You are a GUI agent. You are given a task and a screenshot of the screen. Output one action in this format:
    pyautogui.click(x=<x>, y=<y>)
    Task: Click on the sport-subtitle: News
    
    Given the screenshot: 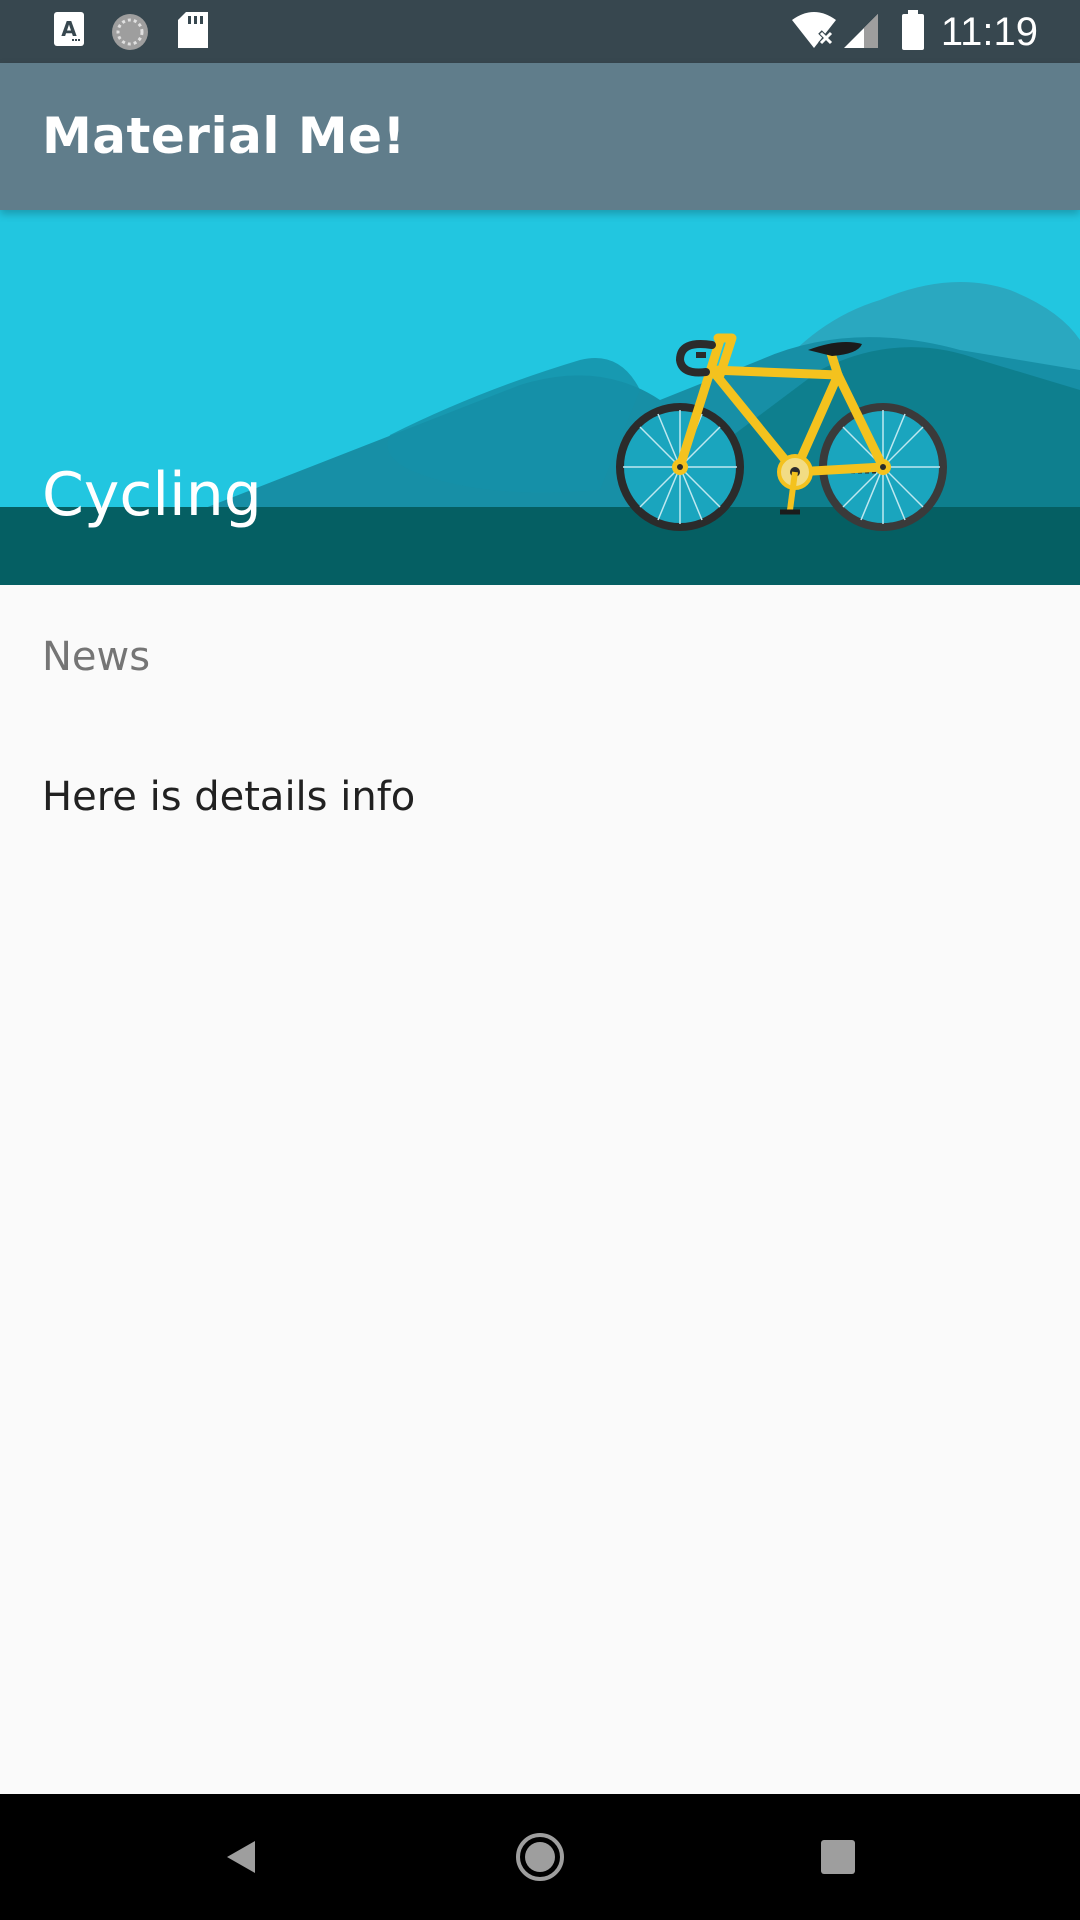 What is the action you would take?
    pyautogui.click(x=96, y=657)
    